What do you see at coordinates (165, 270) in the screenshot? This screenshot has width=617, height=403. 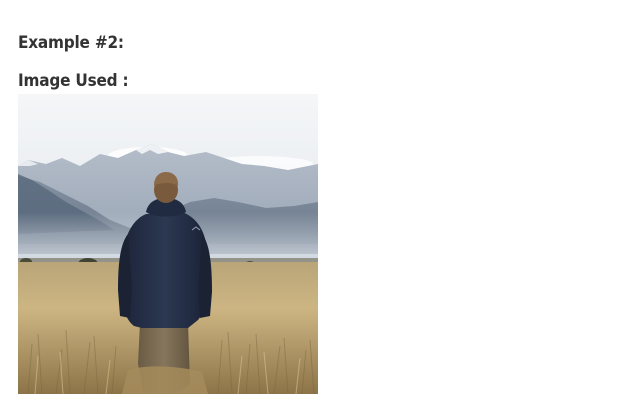 I see `jacket` at bounding box center [165, 270].